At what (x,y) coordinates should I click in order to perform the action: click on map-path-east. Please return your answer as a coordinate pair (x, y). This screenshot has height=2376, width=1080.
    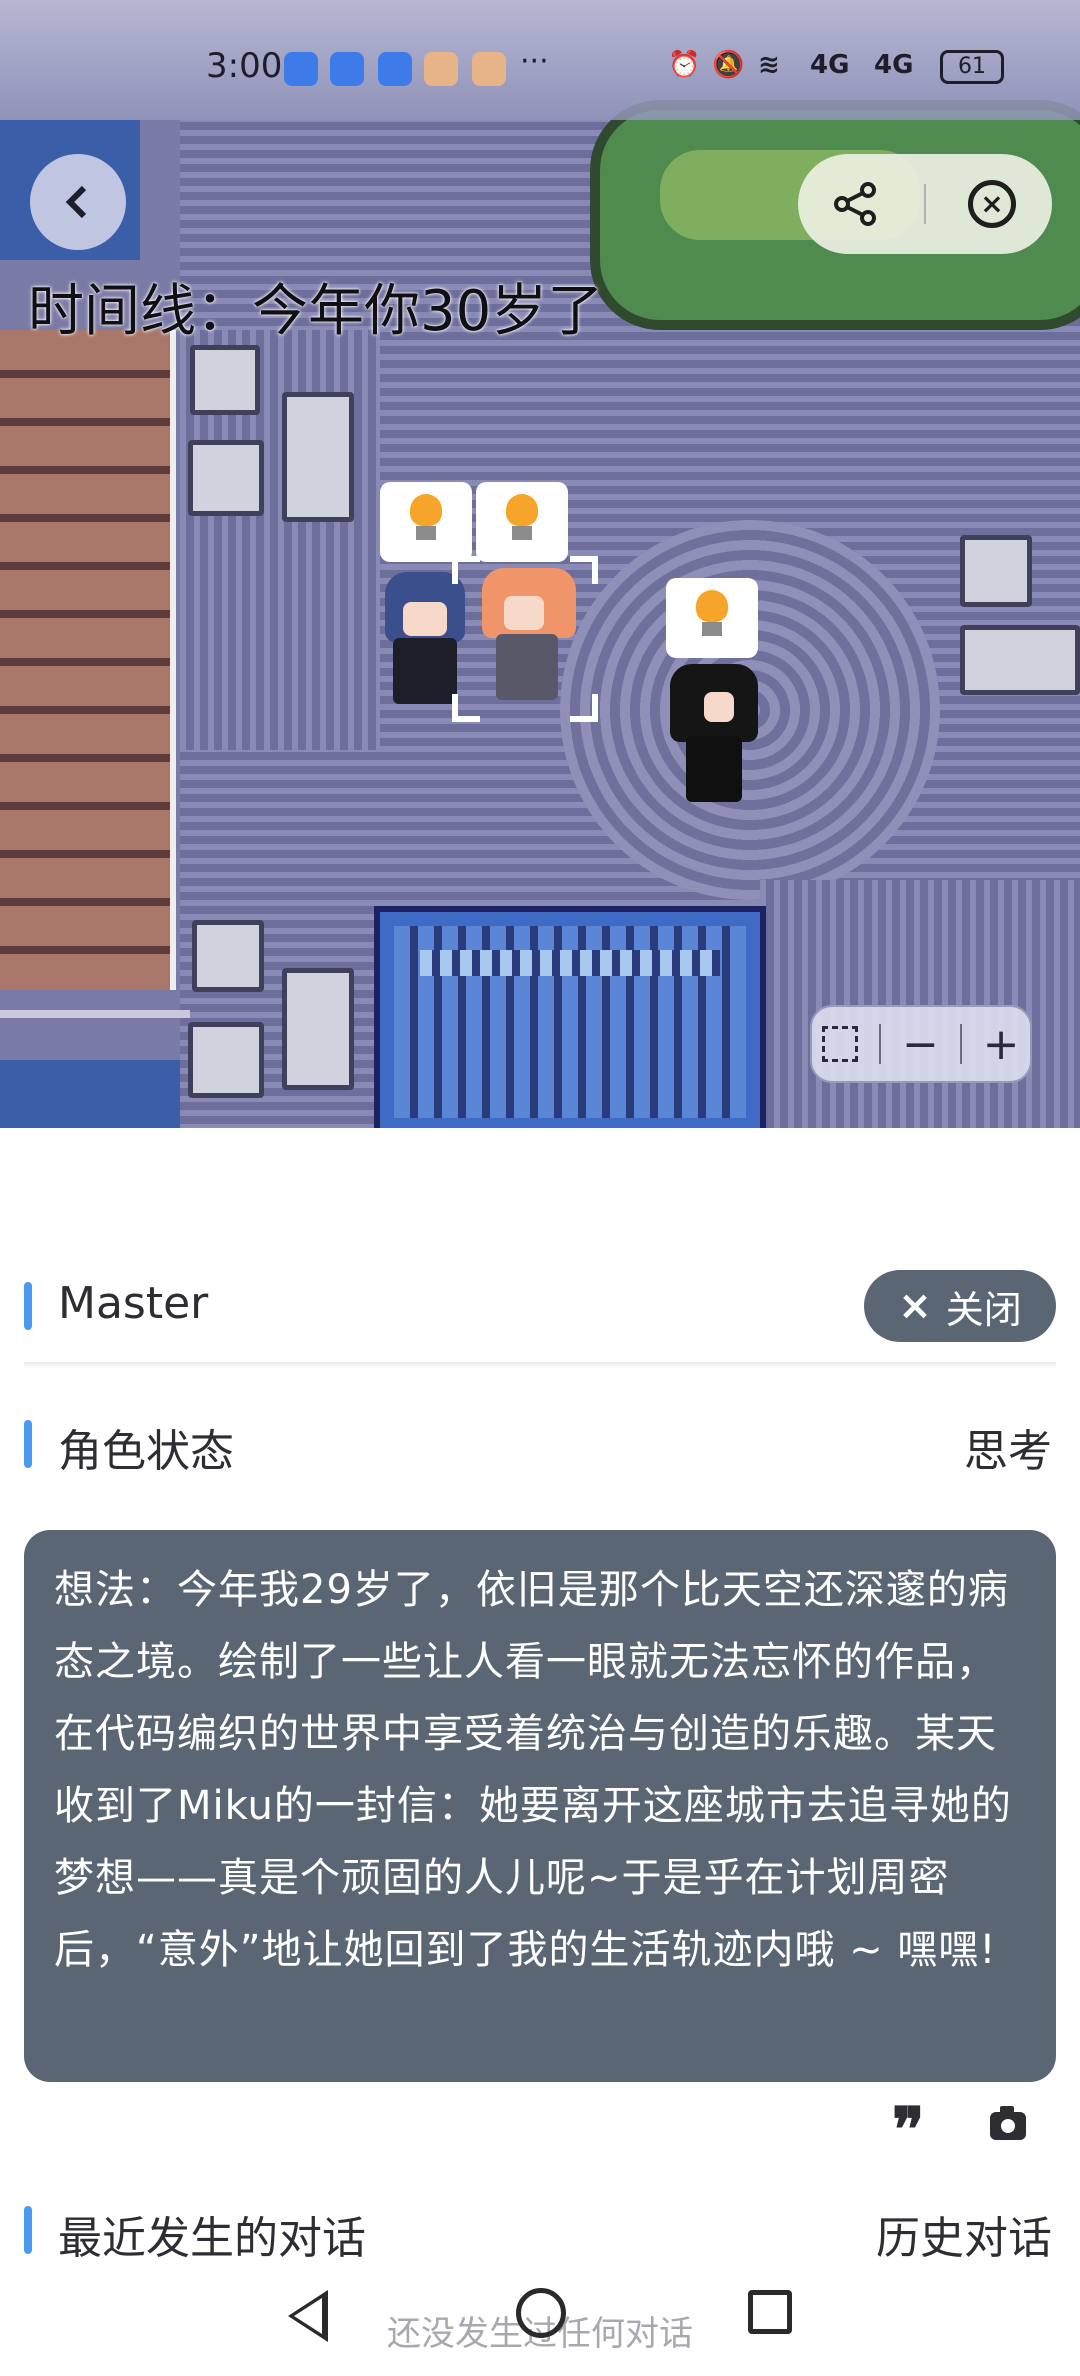
    Looking at the image, I should click on (920, 1004).